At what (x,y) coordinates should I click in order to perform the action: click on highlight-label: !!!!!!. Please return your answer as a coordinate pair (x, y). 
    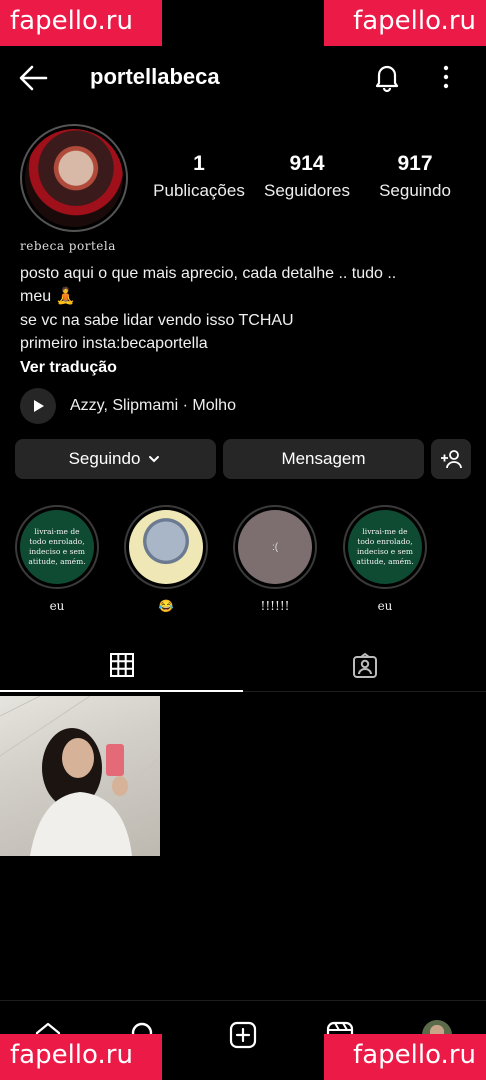
    Looking at the image, I should click on (275, 606).